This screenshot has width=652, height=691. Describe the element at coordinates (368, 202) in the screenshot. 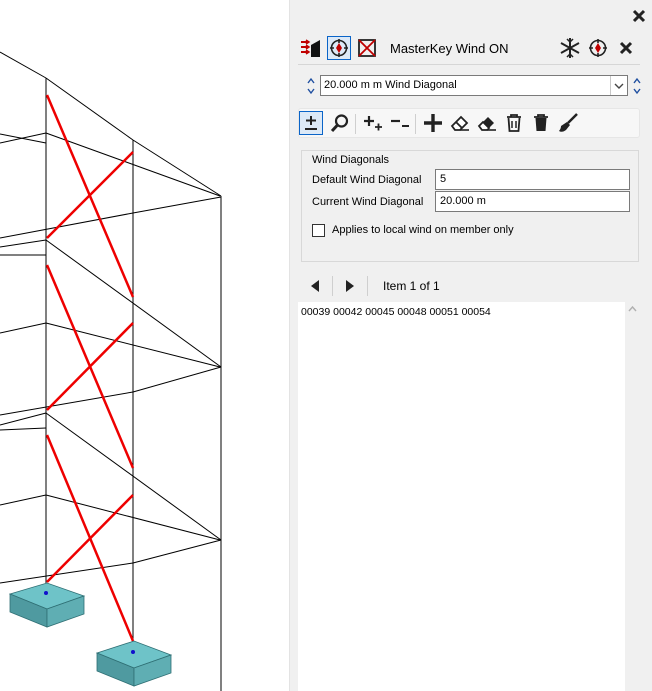

I see `current-wind-diagonal-label: Current Wind Diagonal` at that location.